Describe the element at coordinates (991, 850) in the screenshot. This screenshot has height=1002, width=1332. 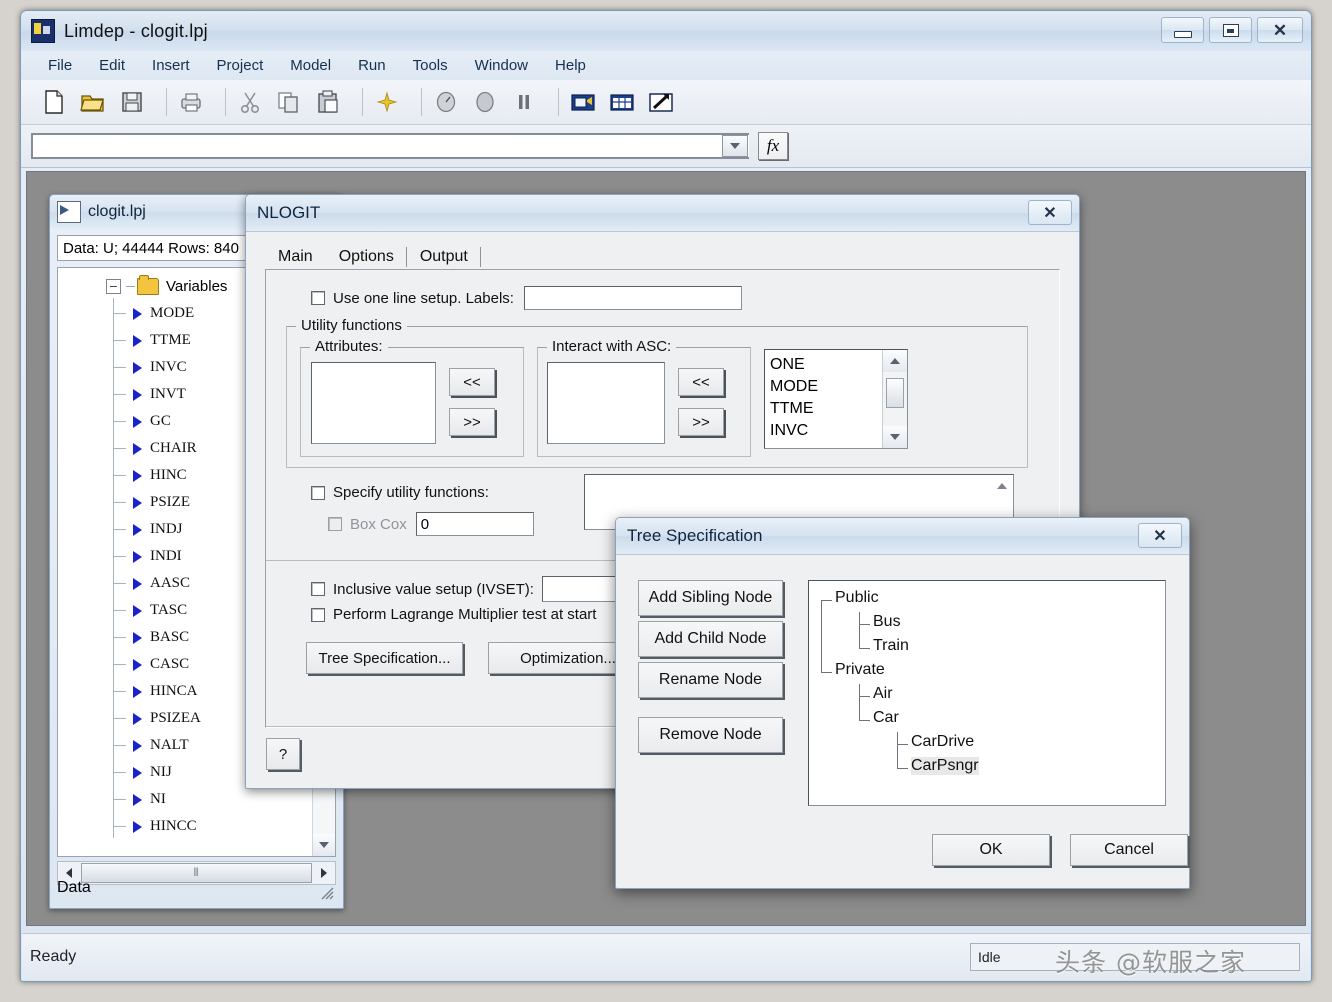
I see `ok-button: OK` at that location.